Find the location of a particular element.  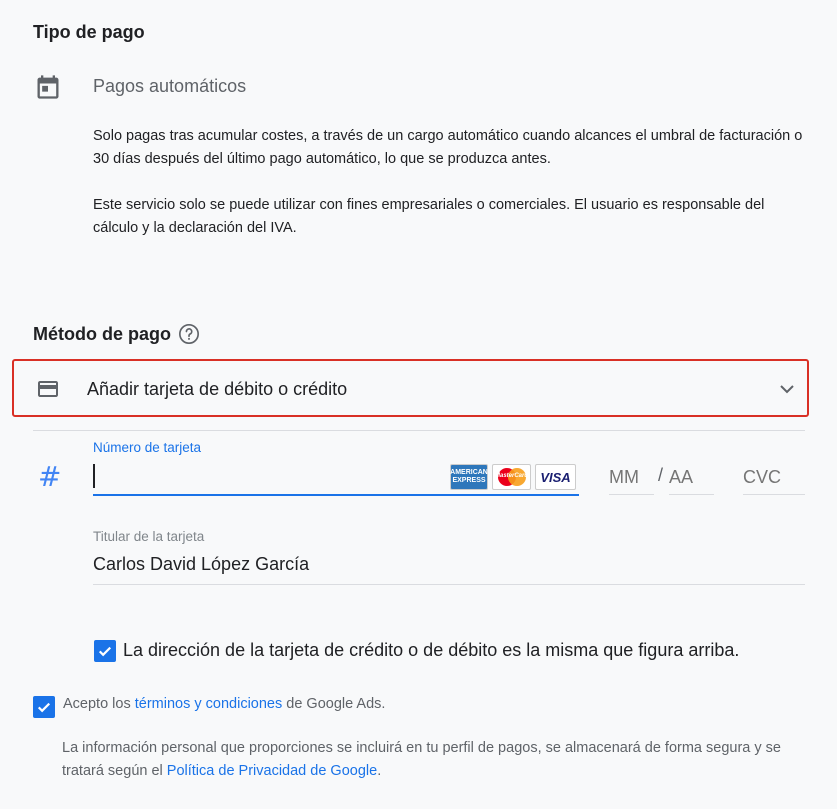

terms-checkbox is located at coordinates (44, 707).